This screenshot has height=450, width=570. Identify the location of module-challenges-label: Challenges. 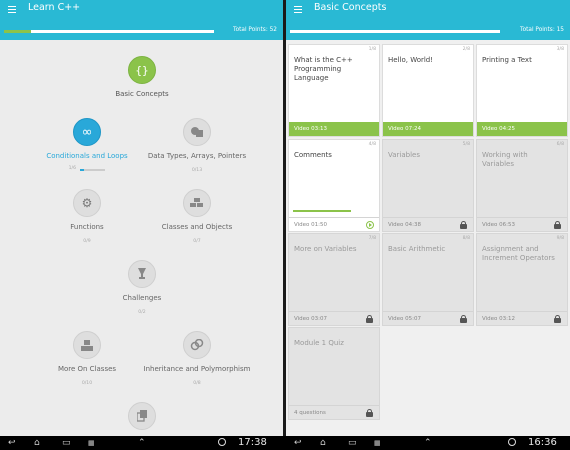
(142, 298).